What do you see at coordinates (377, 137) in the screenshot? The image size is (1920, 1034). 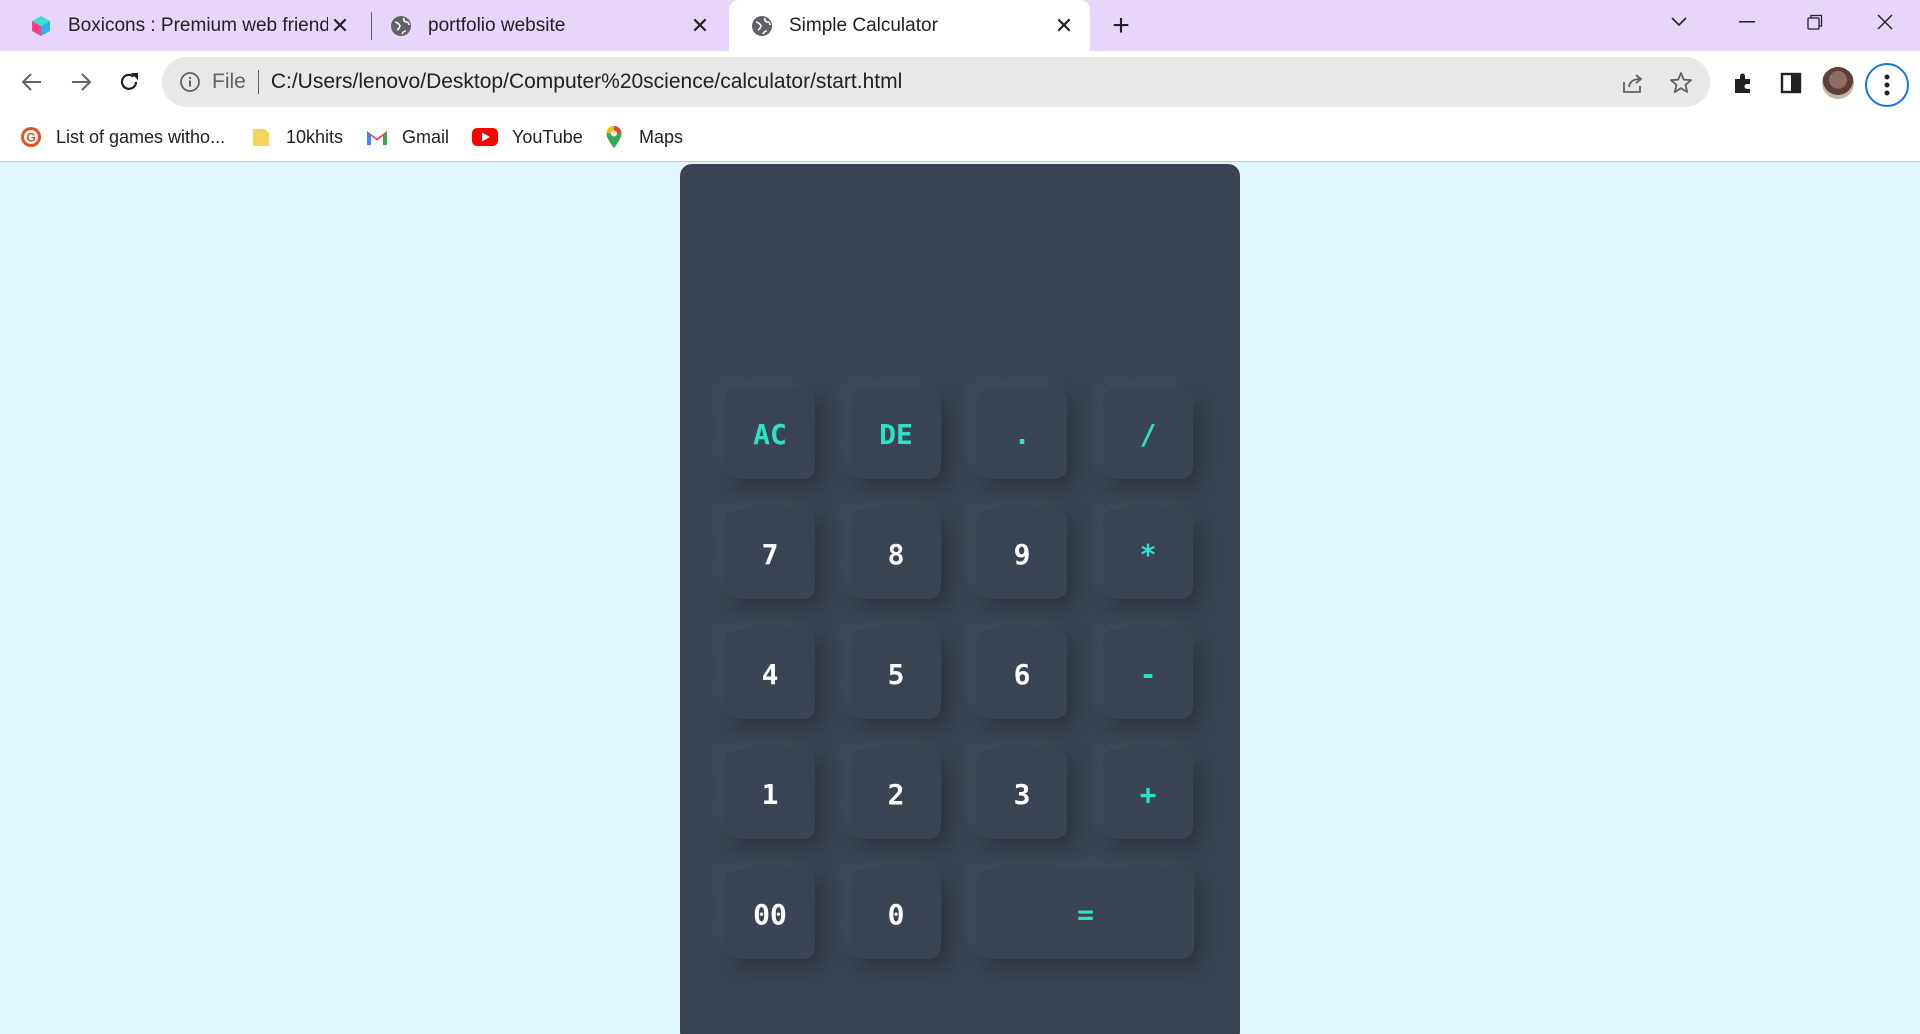 I see `gmail-icon` at bounding box center [377, 137].